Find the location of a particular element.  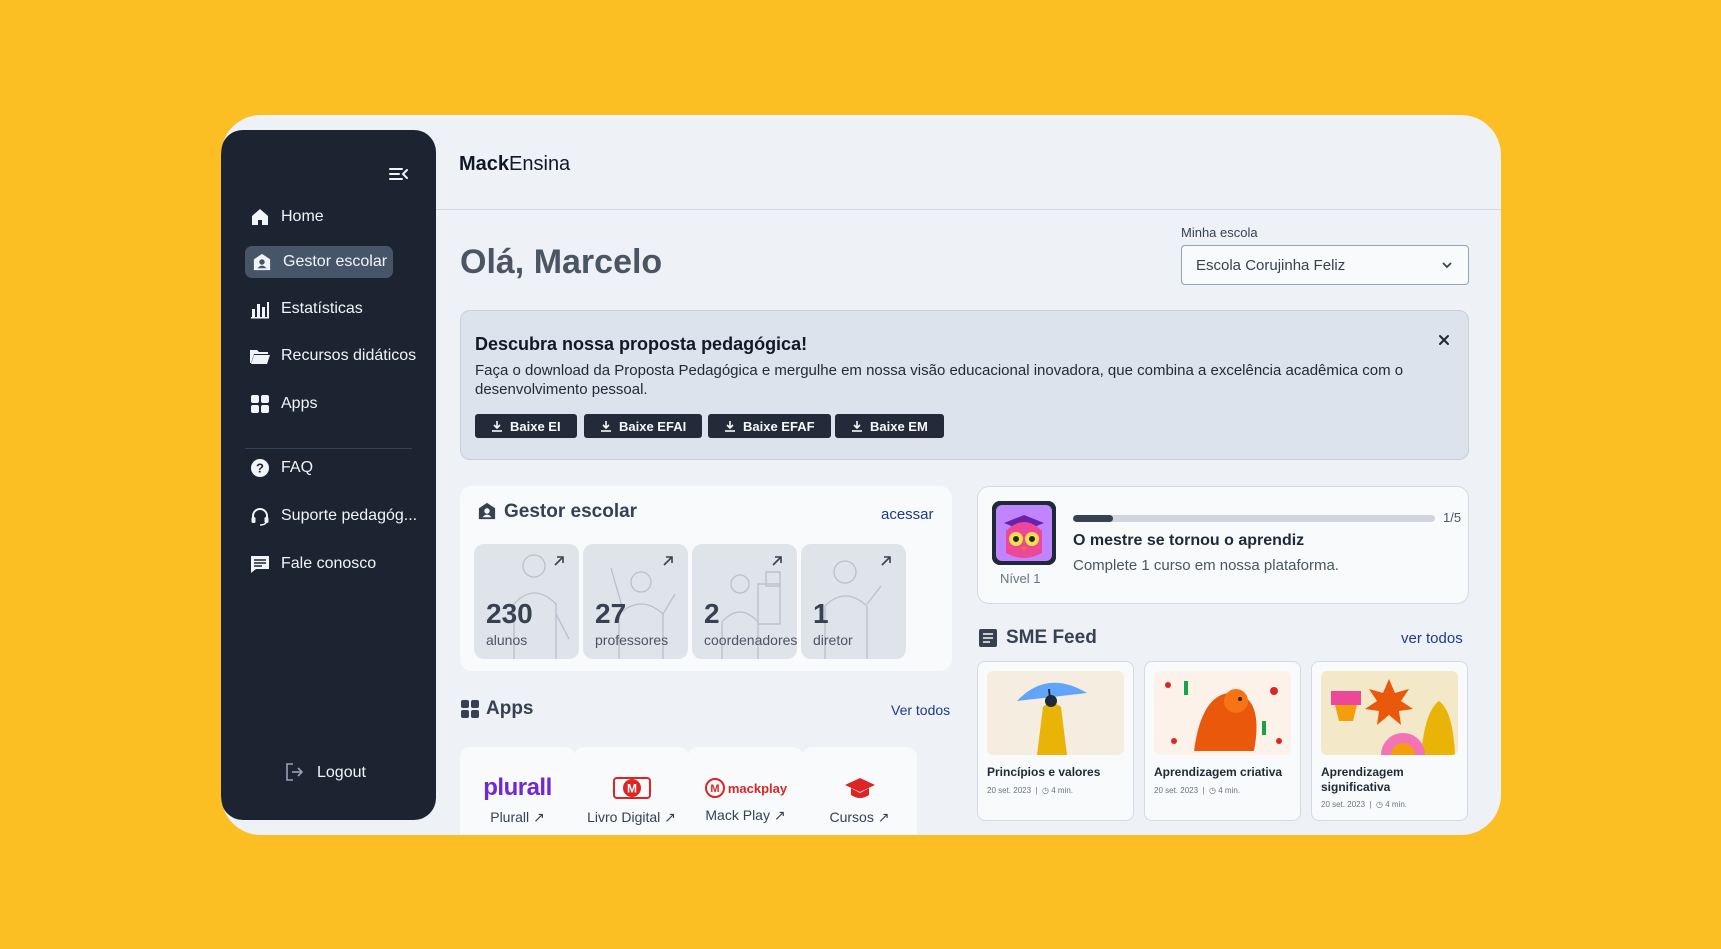

feed-card-title: Aprendizagem criativa is located at coordinates (1218, 772).